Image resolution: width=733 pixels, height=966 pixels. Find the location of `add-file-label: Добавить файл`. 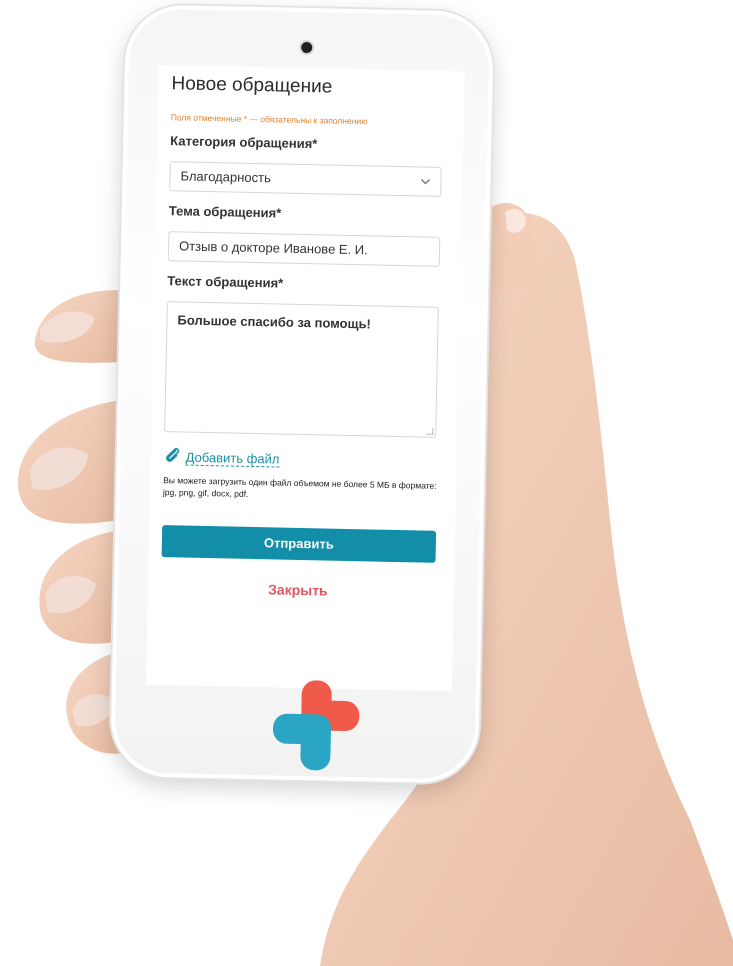

add-file-label: Добавить файл is located at coordinates (232, 458).